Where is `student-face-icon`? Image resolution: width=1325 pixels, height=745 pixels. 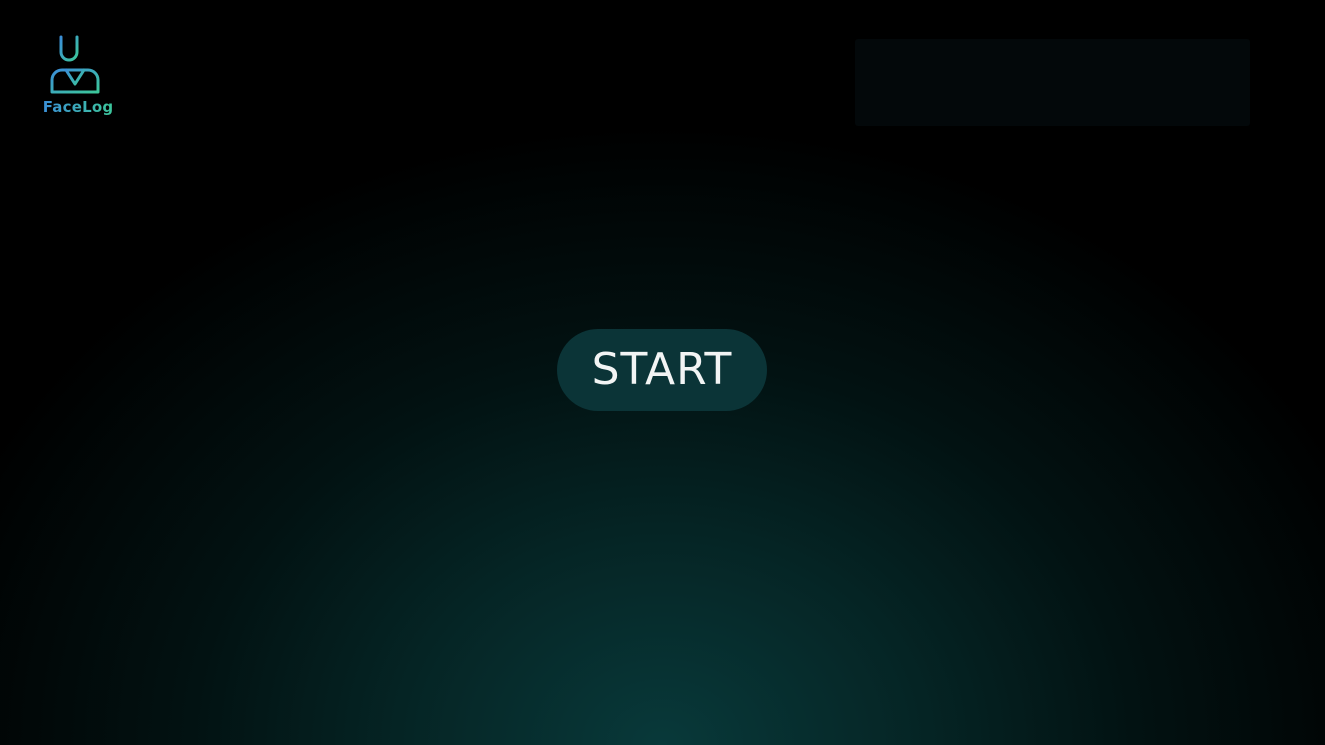 student-face-icon is located at coordinates (75, 64).